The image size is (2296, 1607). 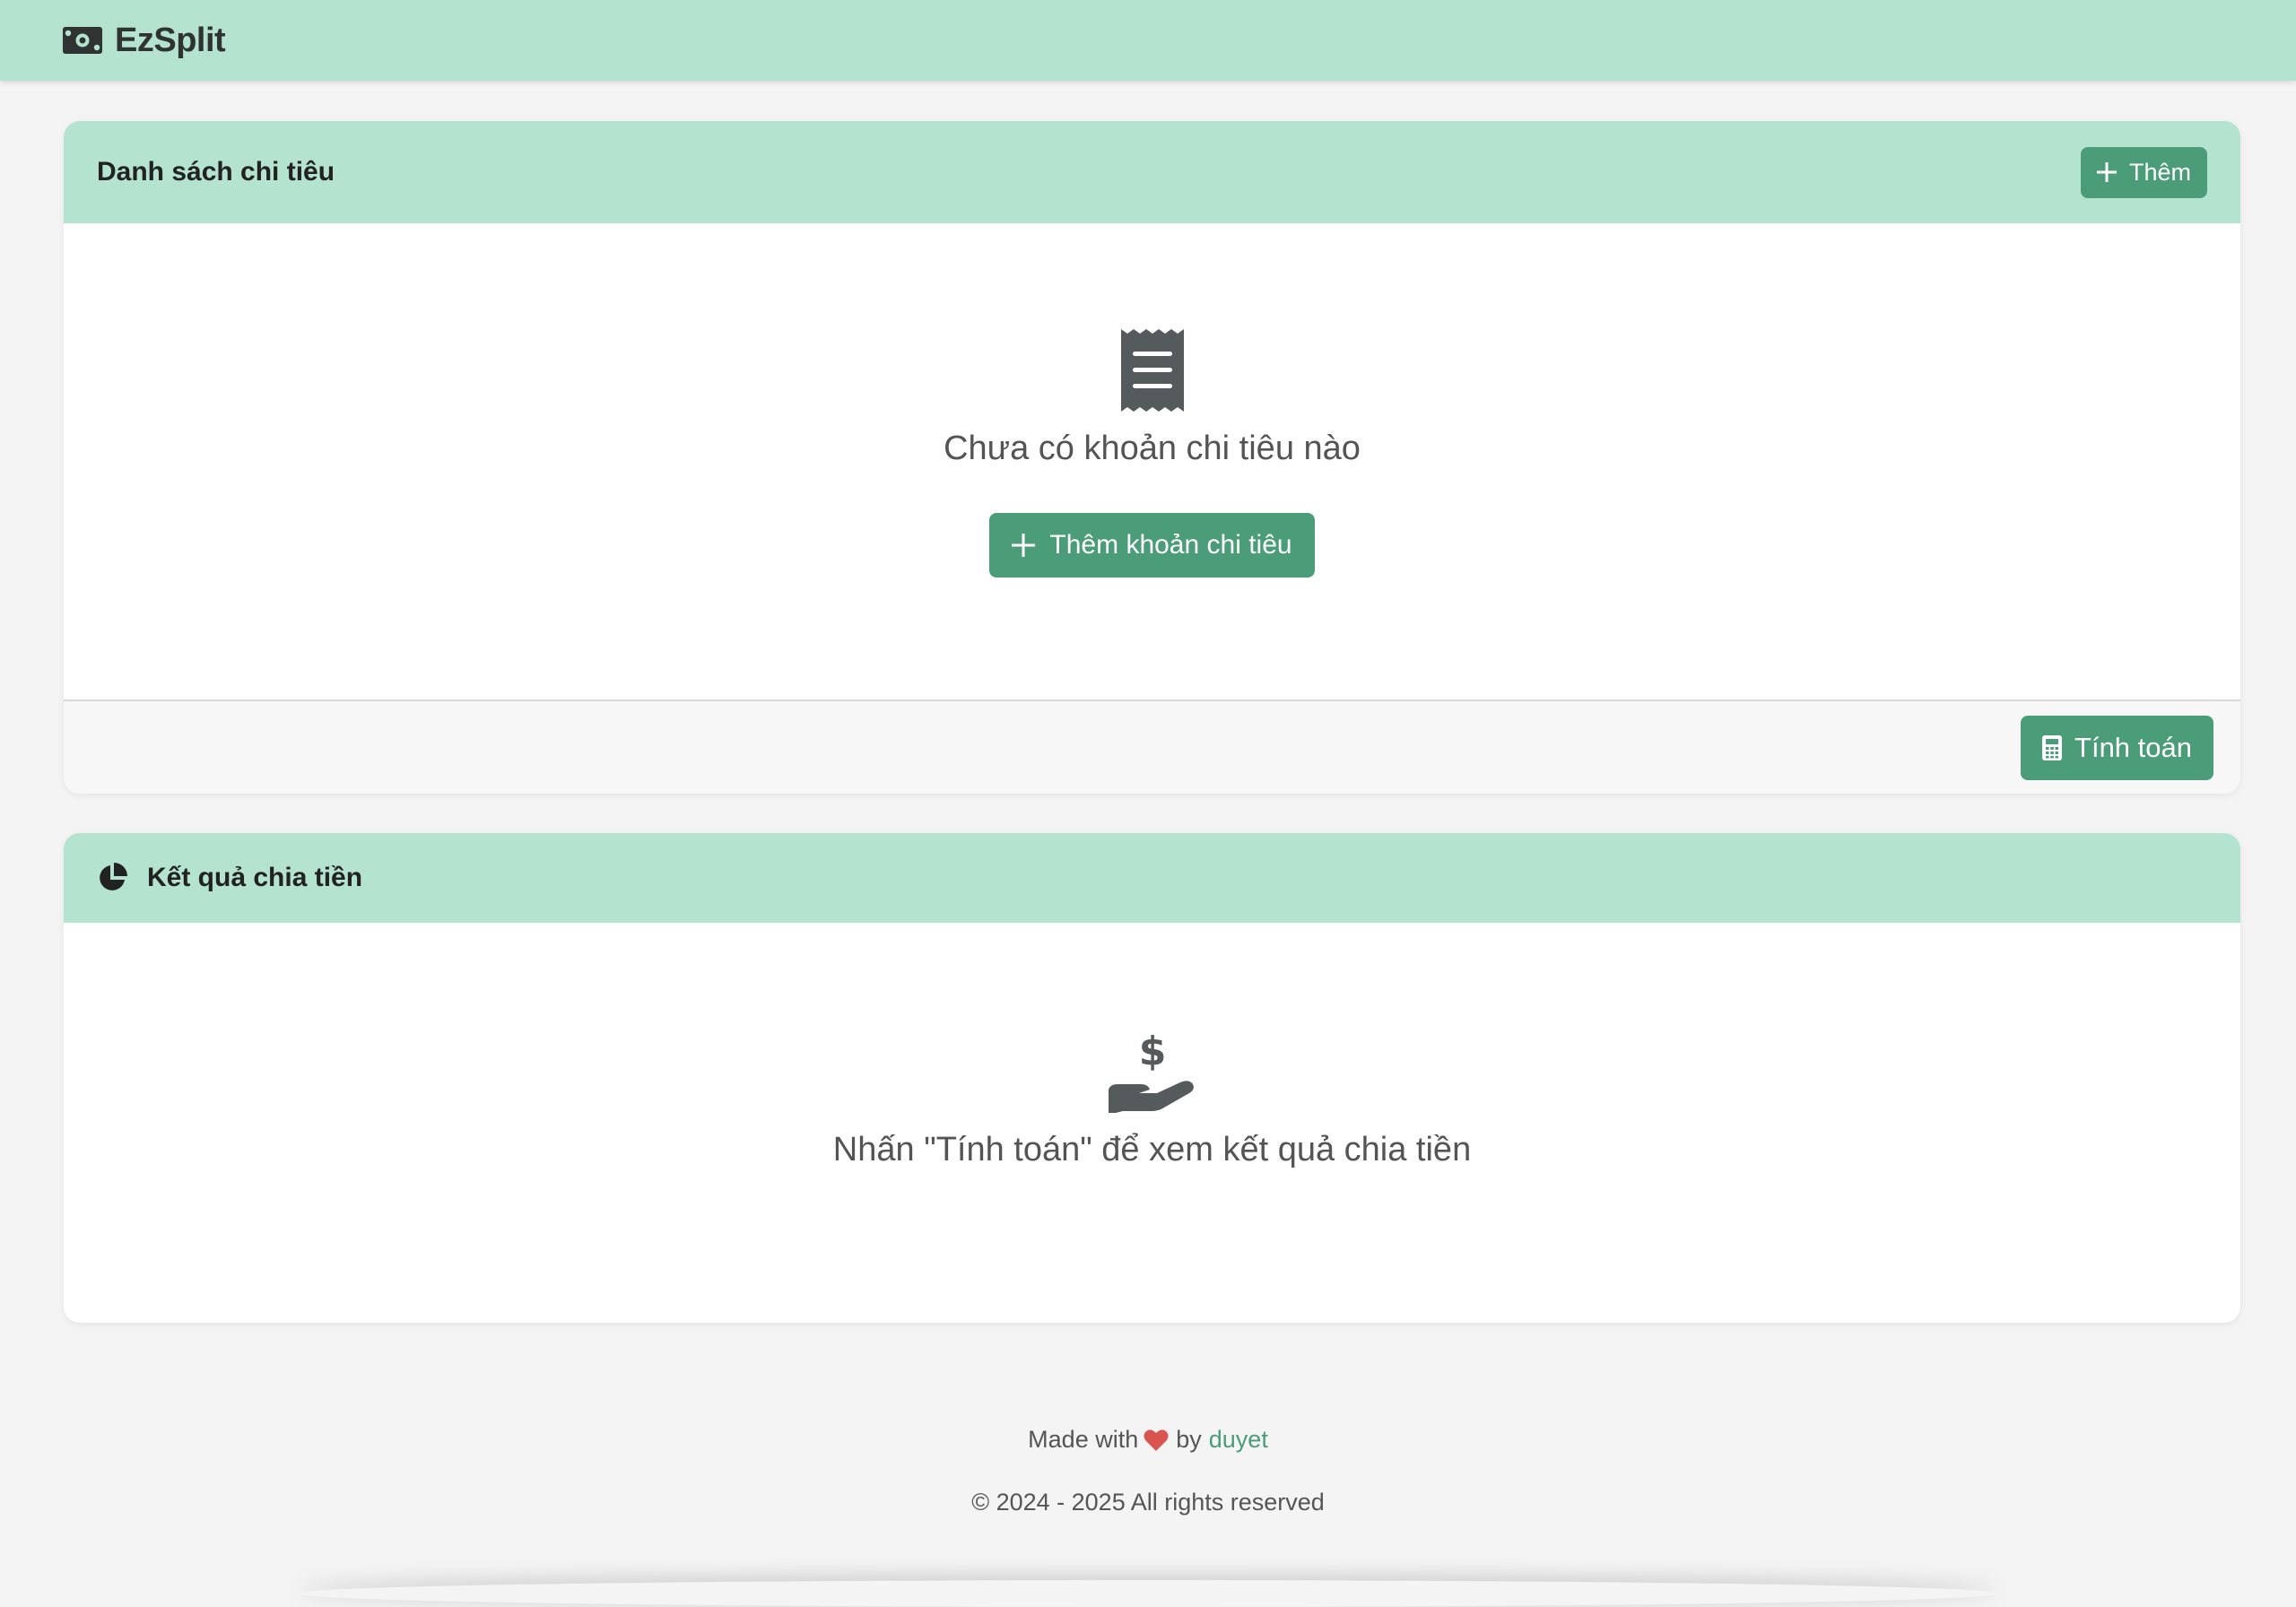 What do you see at coordinates (1024, 546) in the screenshot?
I see `plus-icon` at bounding box center [1024, 546].